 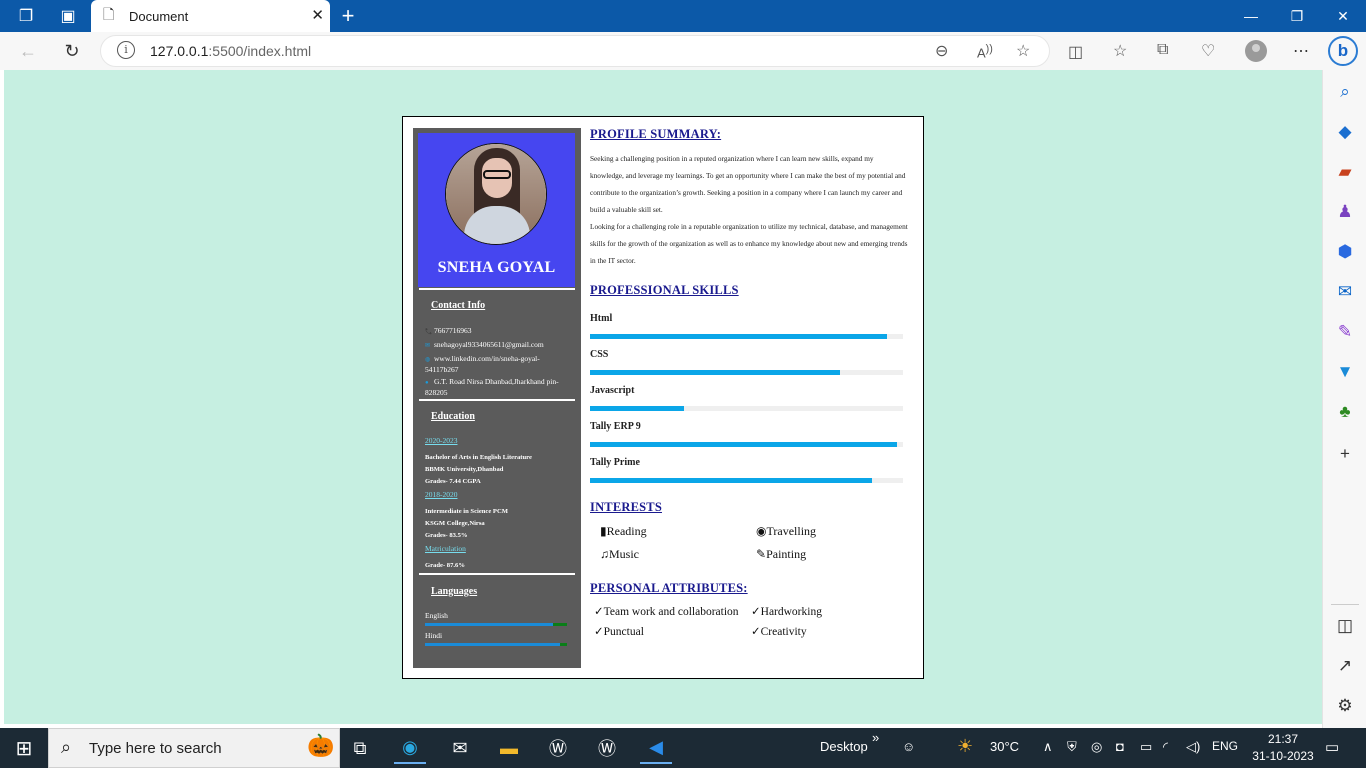 I want to click on language-indicator: ENG, so click(x=1225, y=746).